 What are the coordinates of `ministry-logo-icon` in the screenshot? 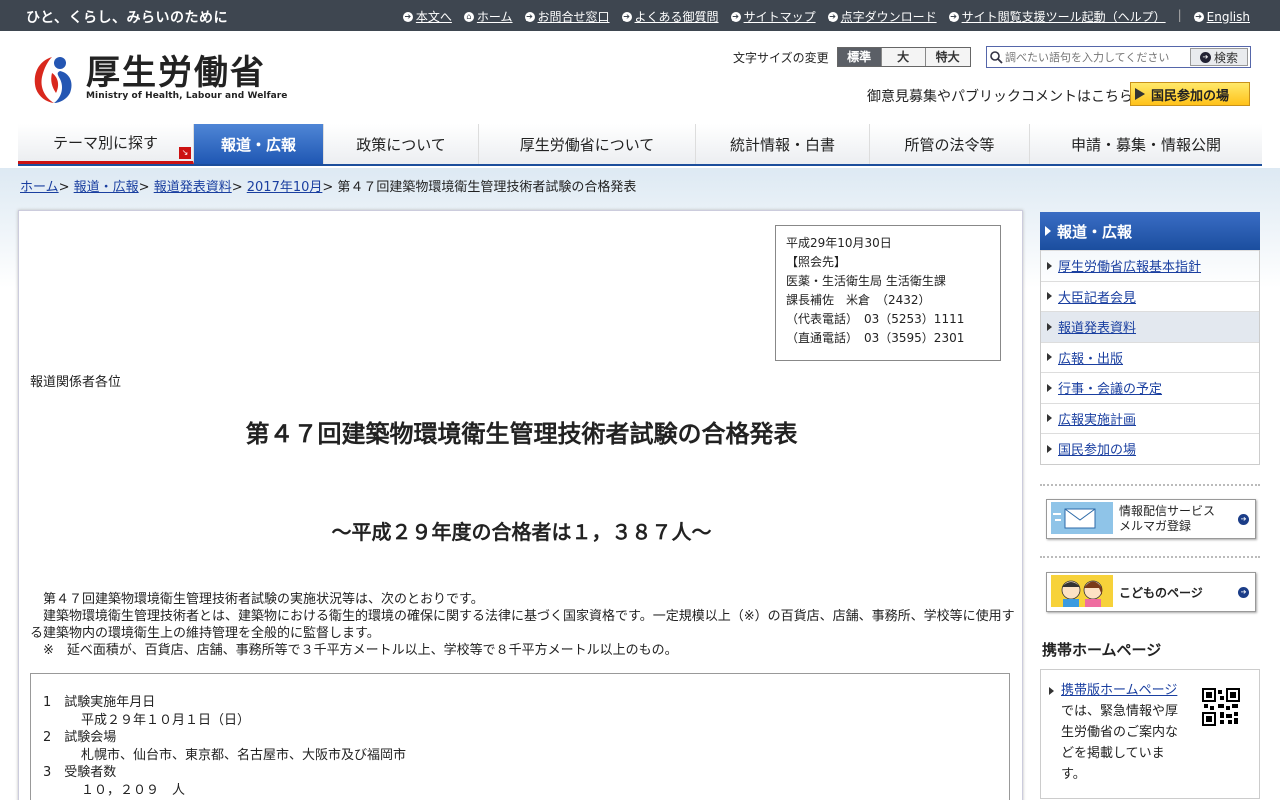 It's located at (54, 79).